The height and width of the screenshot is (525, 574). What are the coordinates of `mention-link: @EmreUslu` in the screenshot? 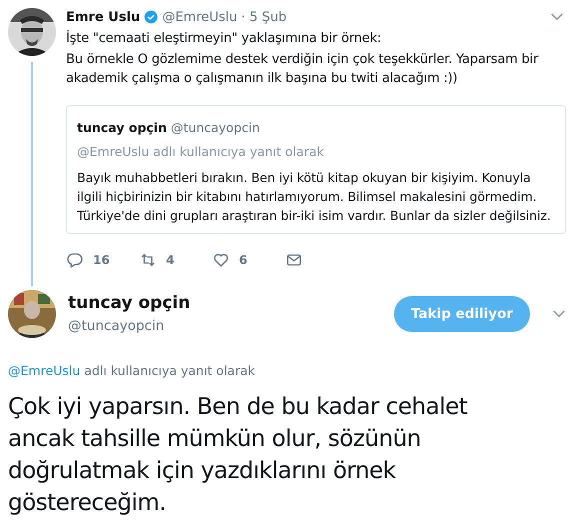 It's located at (44, 370).